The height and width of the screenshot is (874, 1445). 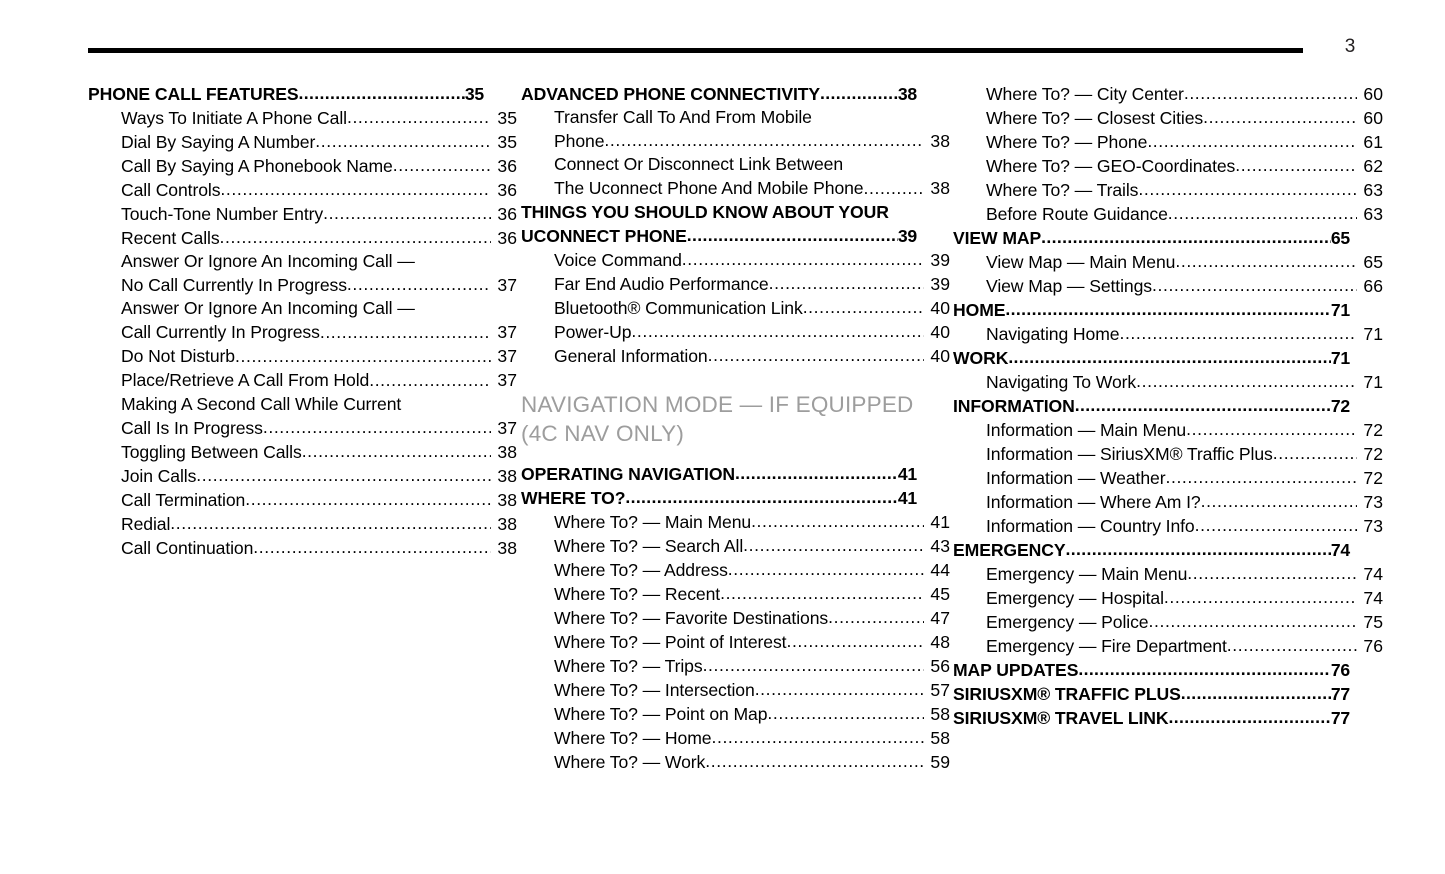 What do you see at coordinates (1168, 622) in the screenshot?
I see `toc-entry: Emergency — Police 75` at bounding box center [1168, 622].